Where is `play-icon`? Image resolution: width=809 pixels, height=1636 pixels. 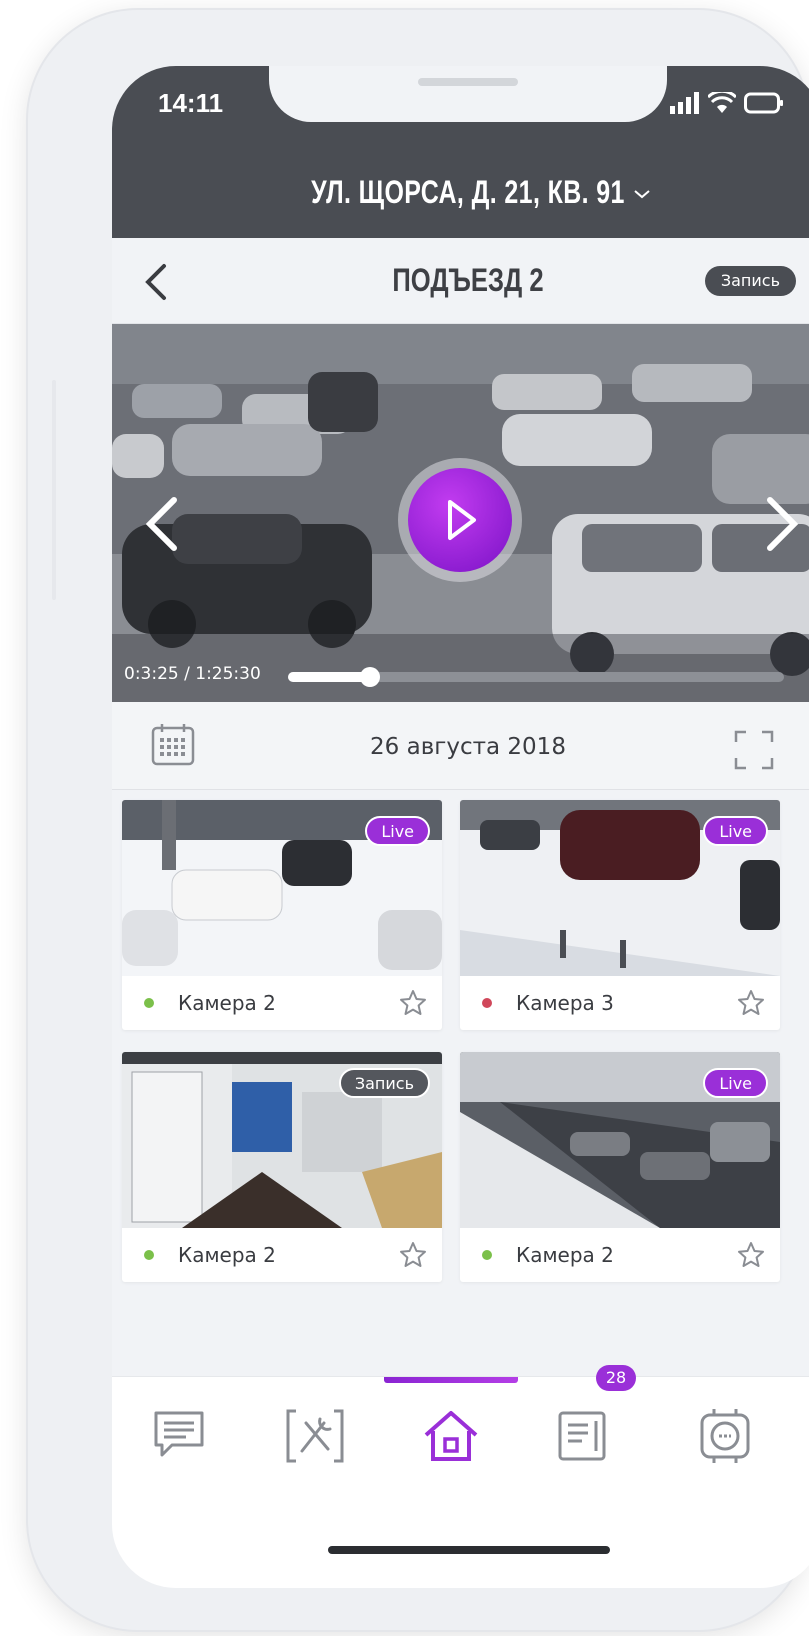
play-icon is located at coordinates (462, 520).